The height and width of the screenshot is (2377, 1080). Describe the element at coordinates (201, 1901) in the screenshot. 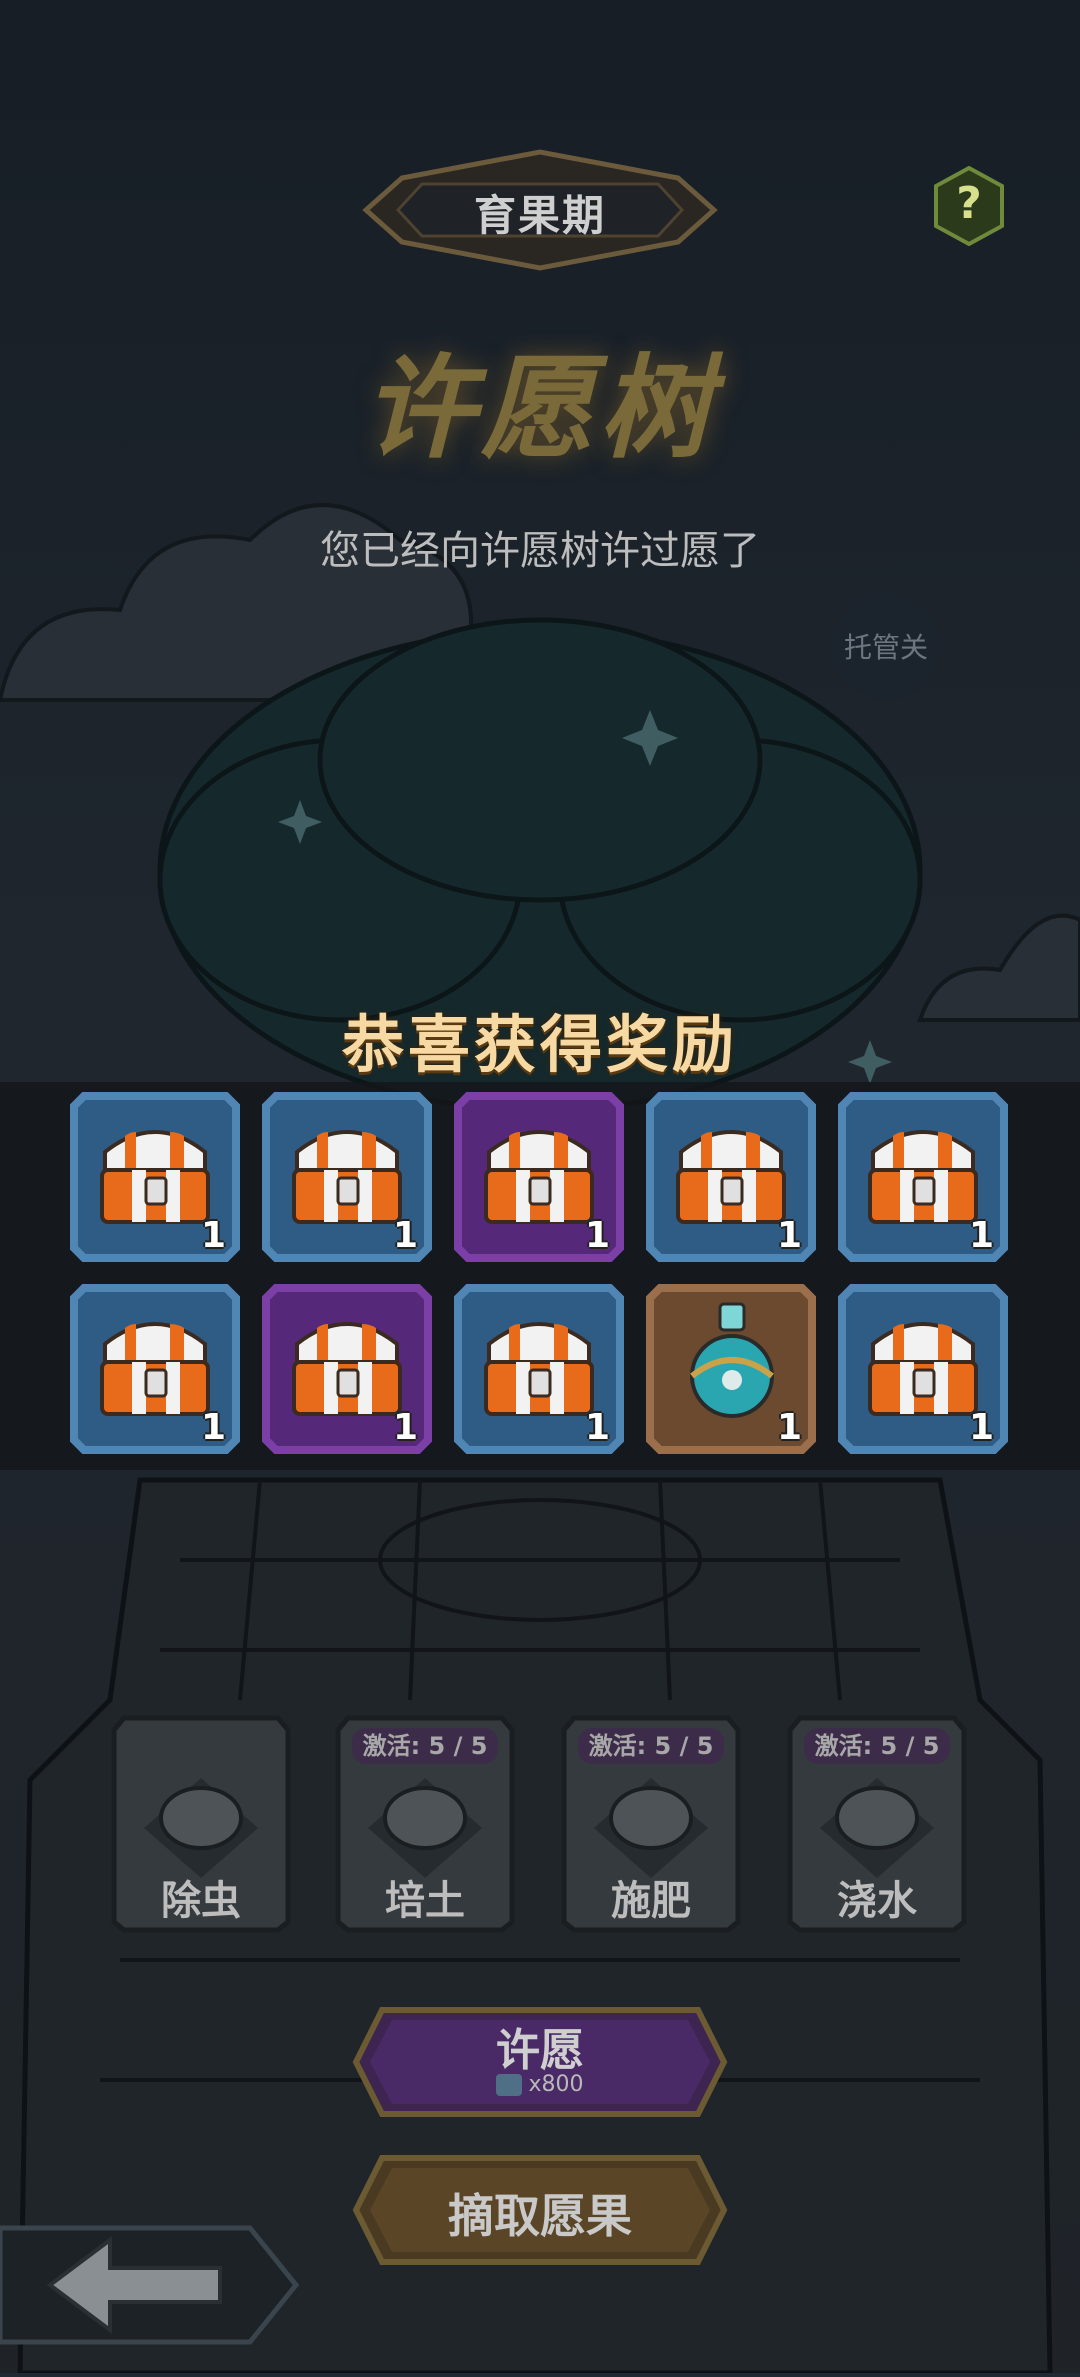

I see `action-label: 除虫` at that location.